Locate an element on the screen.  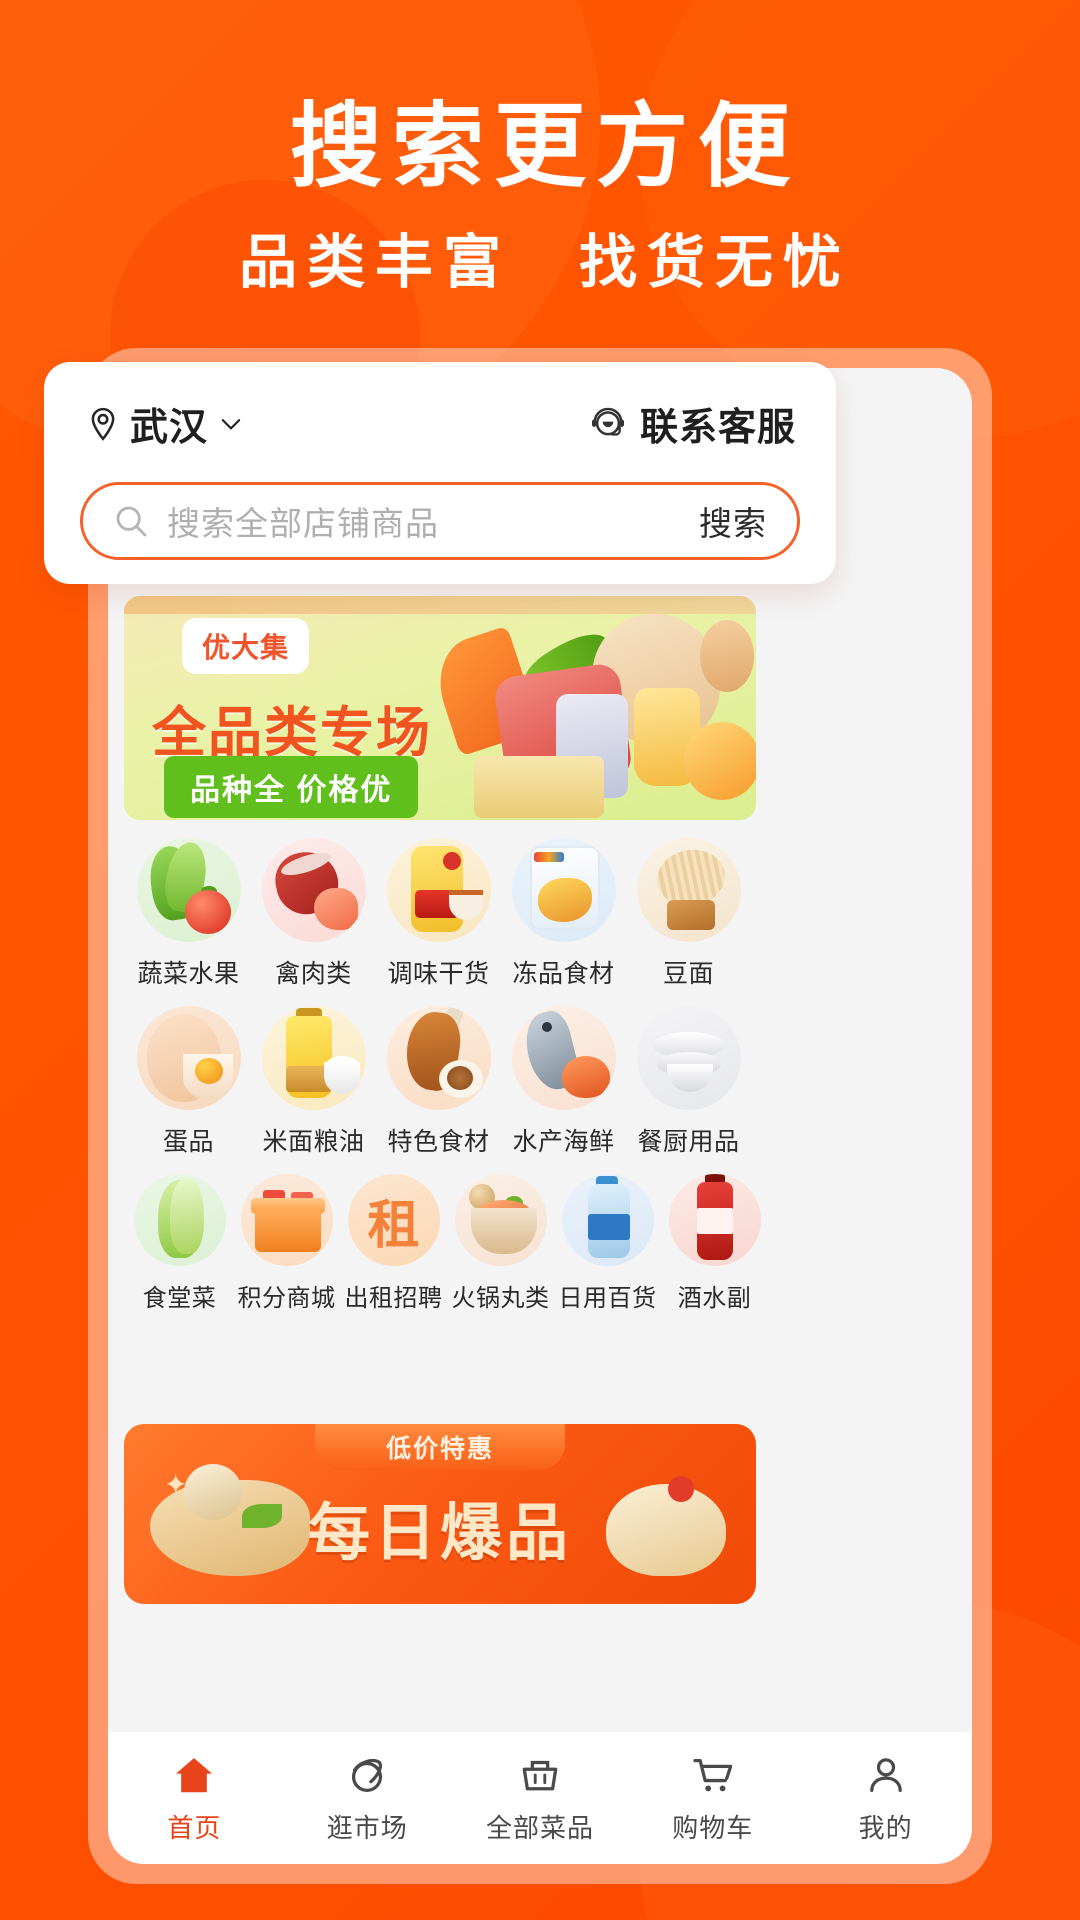
banner-noodle-art is located at coordinates (539, 787).